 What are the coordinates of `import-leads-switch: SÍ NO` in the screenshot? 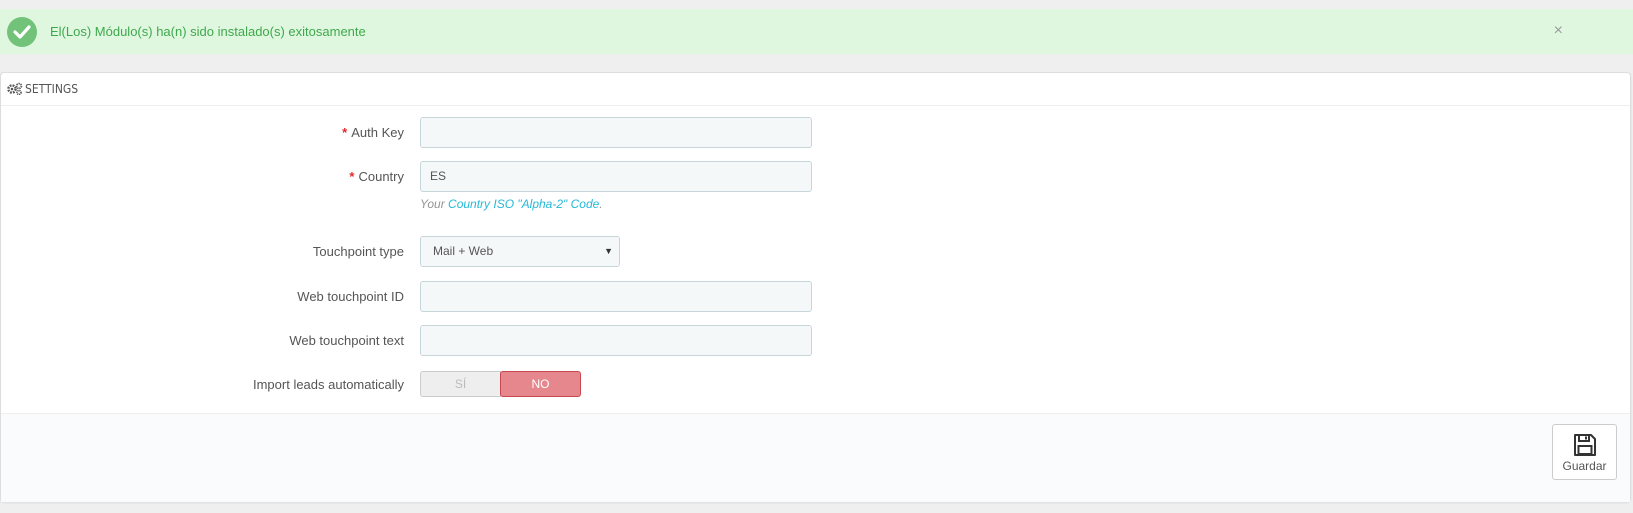 It's located at (500, 384).